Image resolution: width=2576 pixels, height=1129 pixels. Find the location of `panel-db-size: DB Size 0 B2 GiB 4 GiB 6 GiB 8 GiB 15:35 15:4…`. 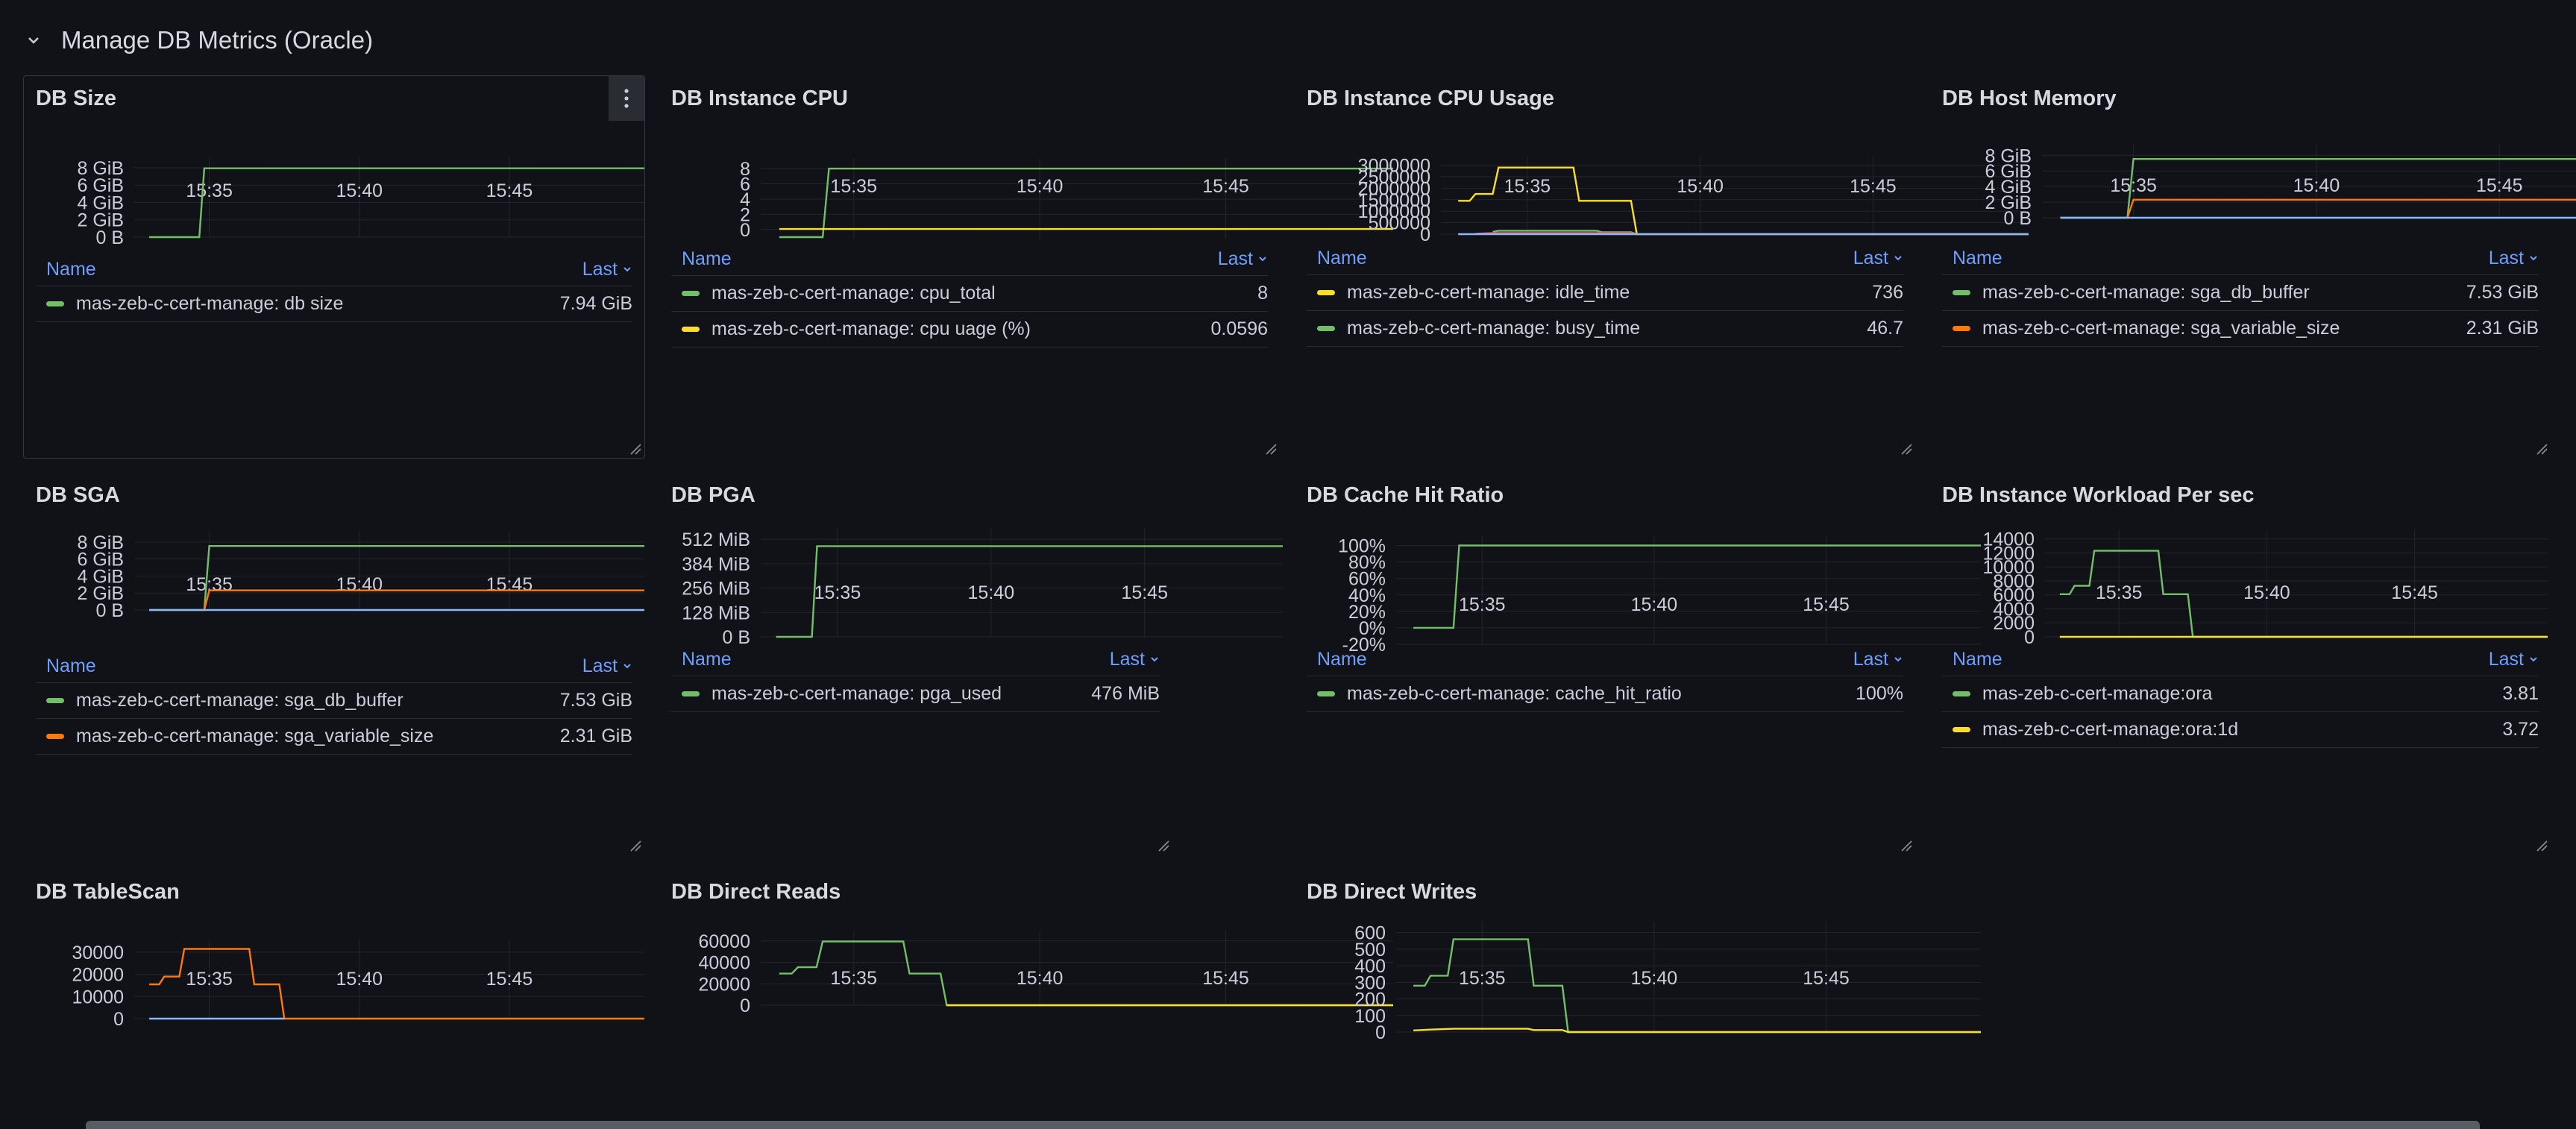

panel-db-size: DB Size 0 B2 GiB 4 GiB 6 GiB 8 GiB 15:35 15:4… is located at coordinates (334, 267).